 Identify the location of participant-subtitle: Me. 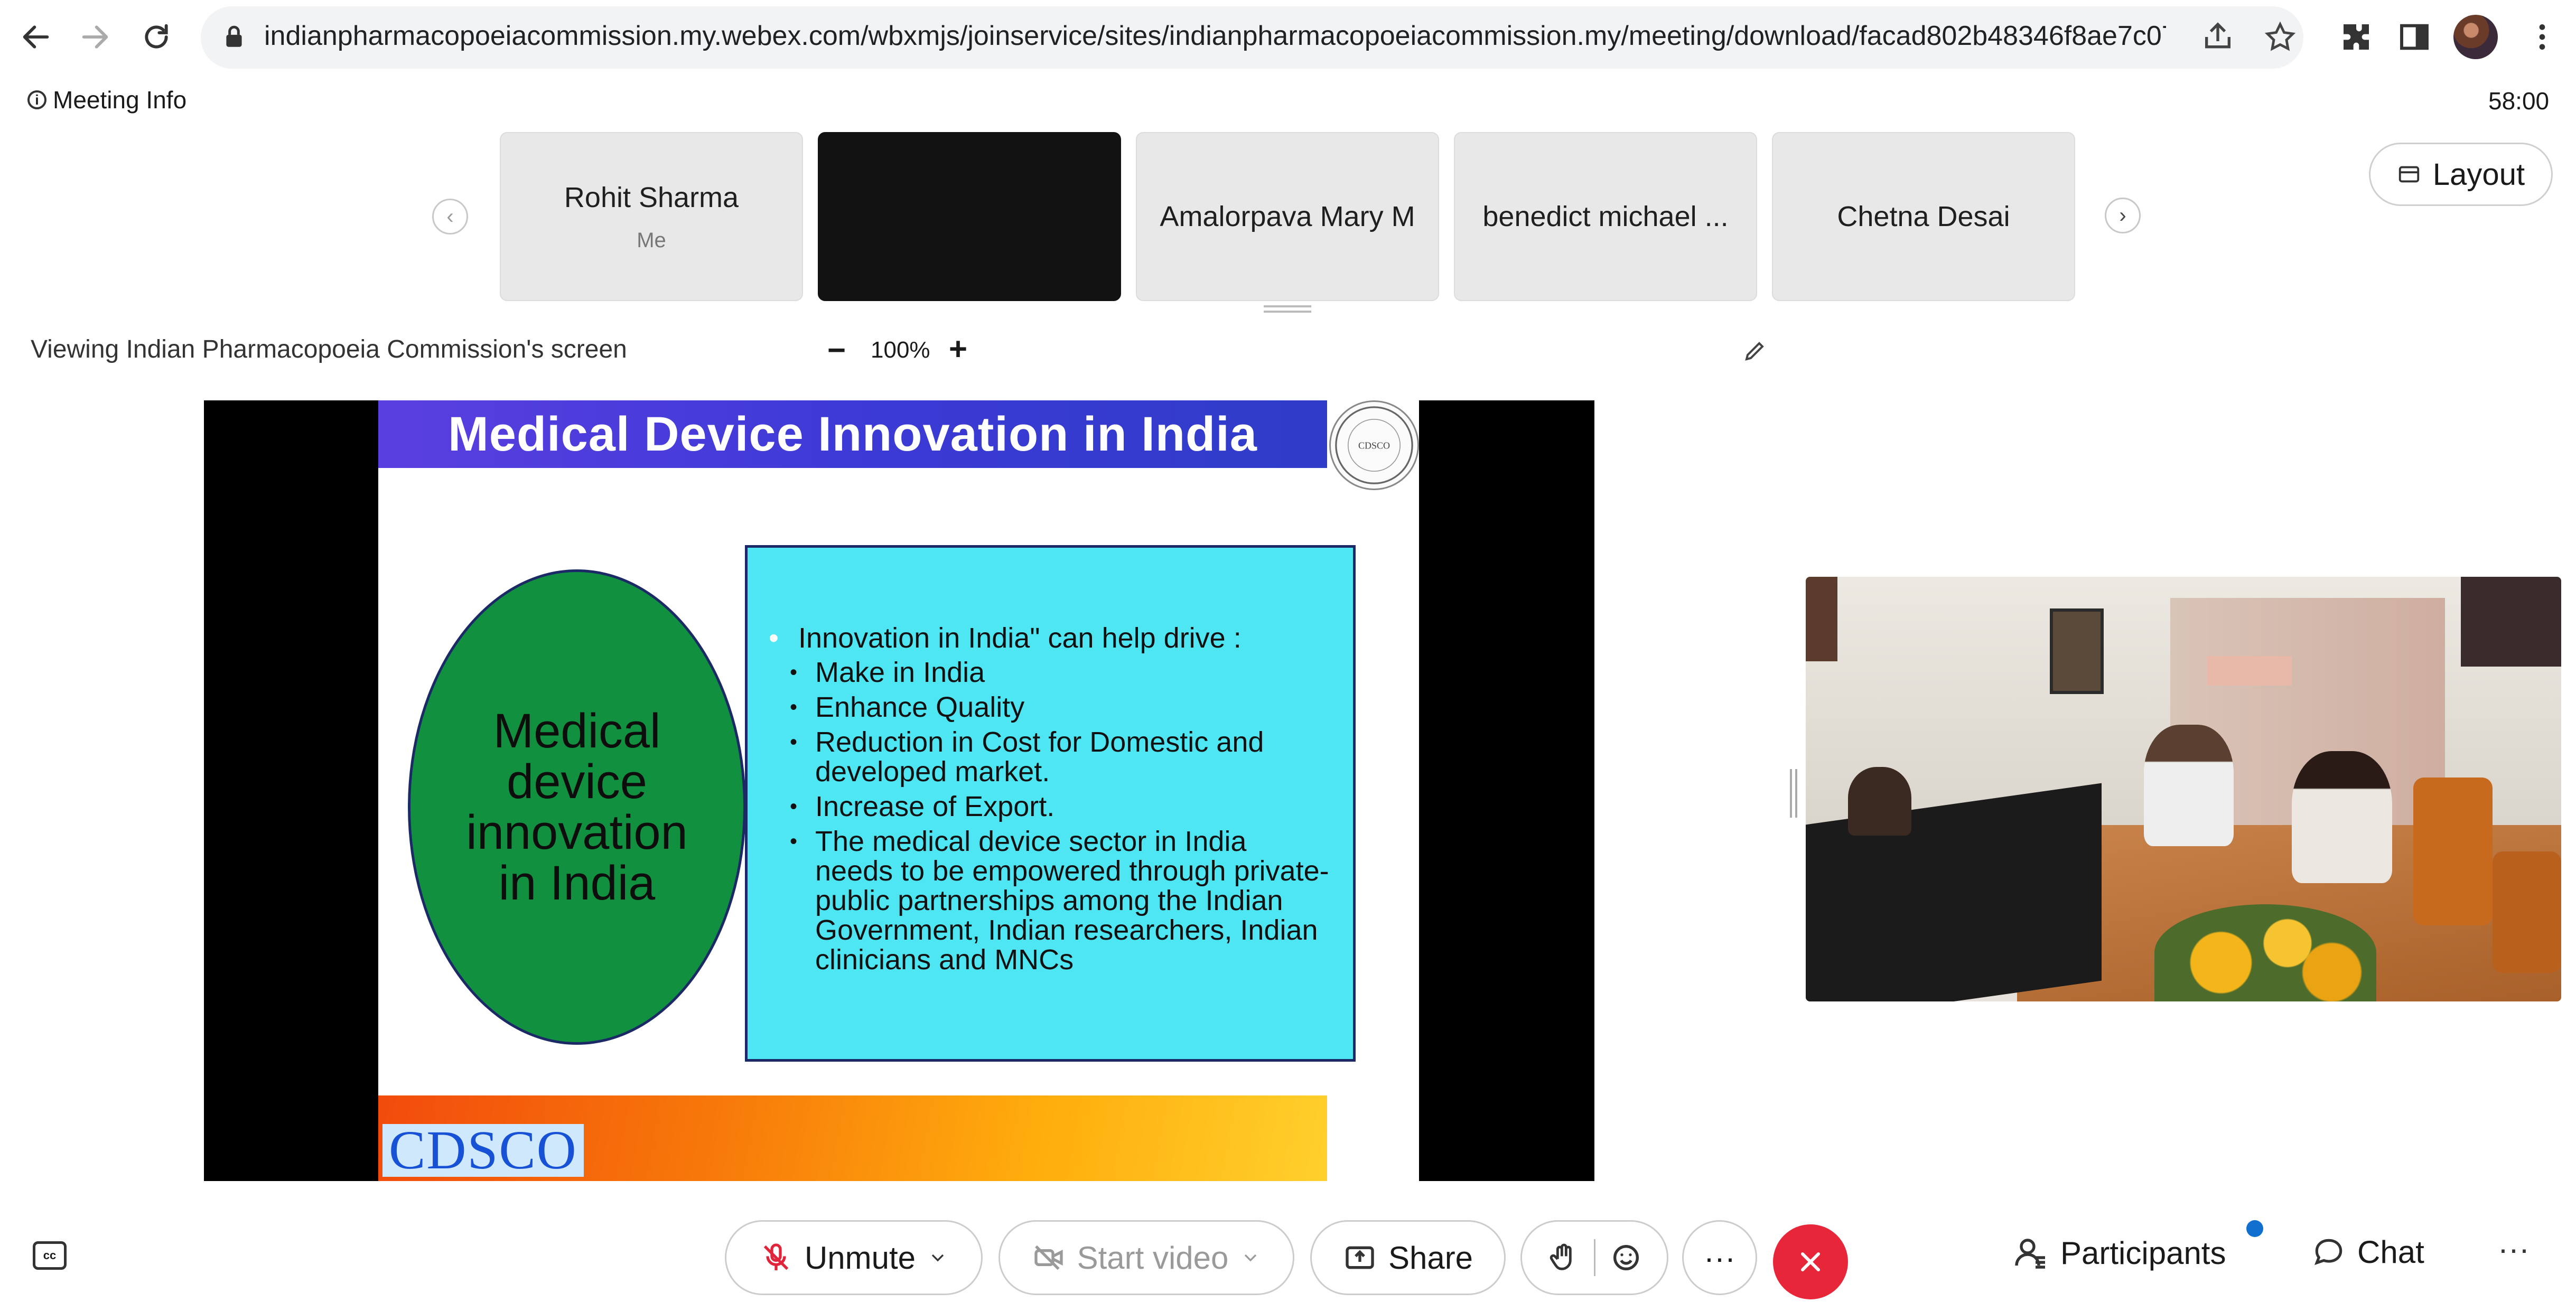
(651, 240).